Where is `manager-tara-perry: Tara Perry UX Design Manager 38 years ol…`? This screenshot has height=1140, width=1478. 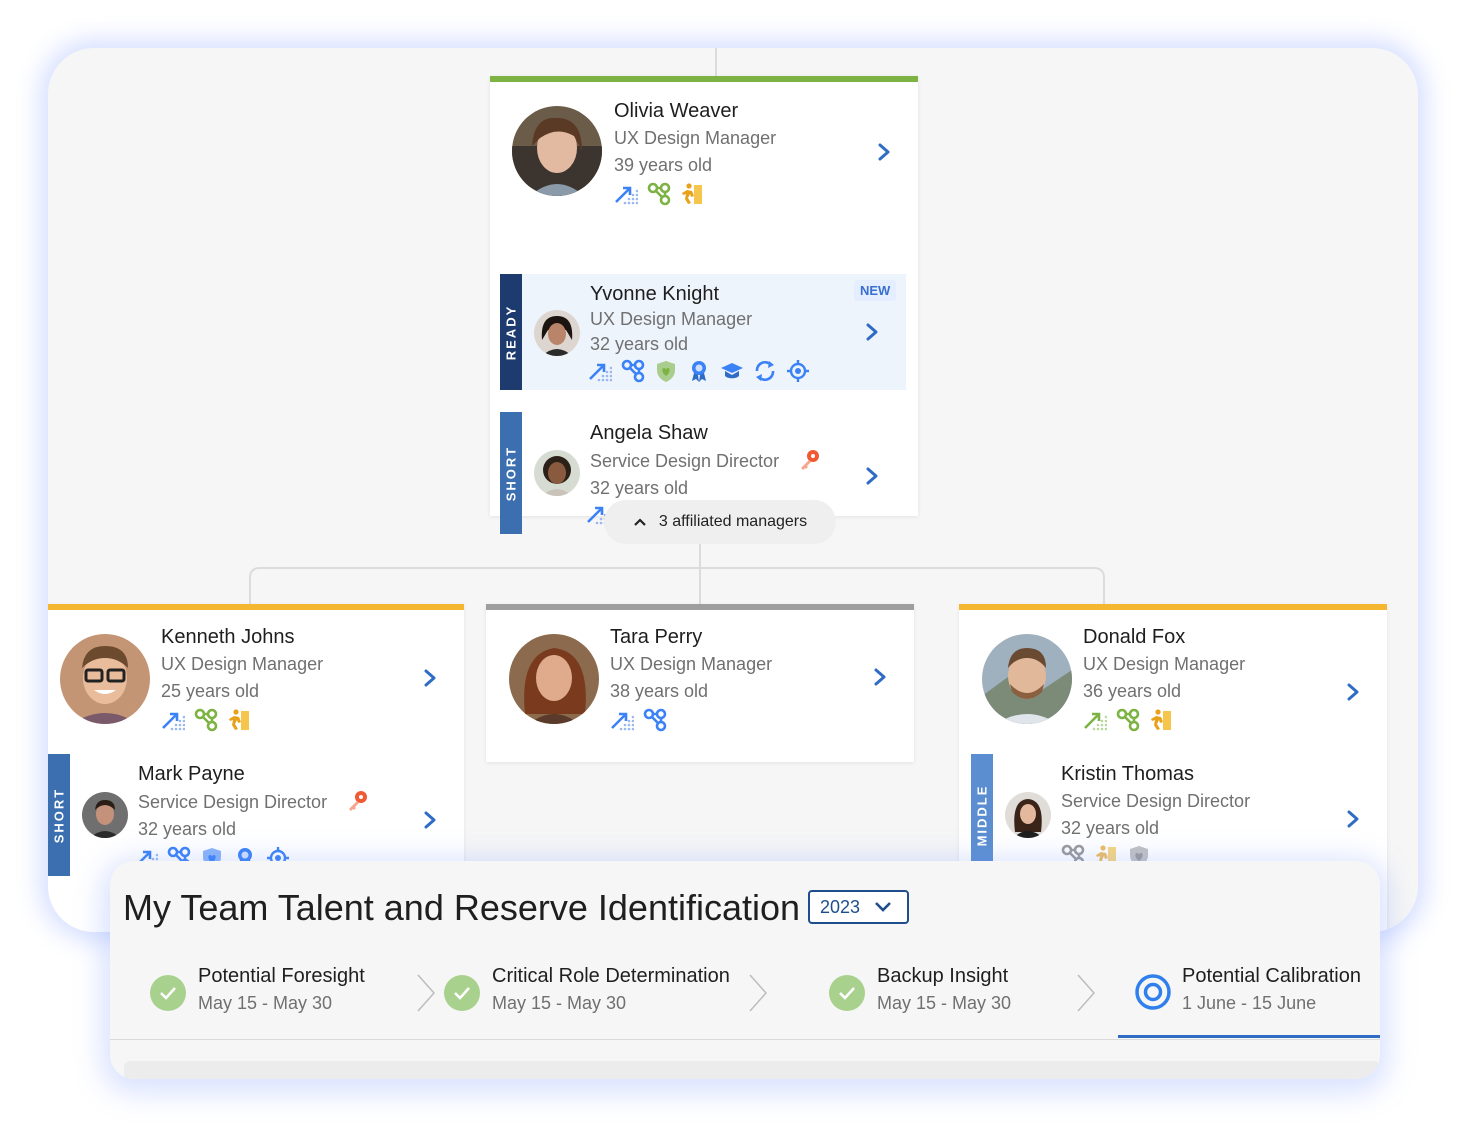 manager-tara-perry: Tara Perry UX Design Manager 38 years ol… is located at coordinates (700, 683).